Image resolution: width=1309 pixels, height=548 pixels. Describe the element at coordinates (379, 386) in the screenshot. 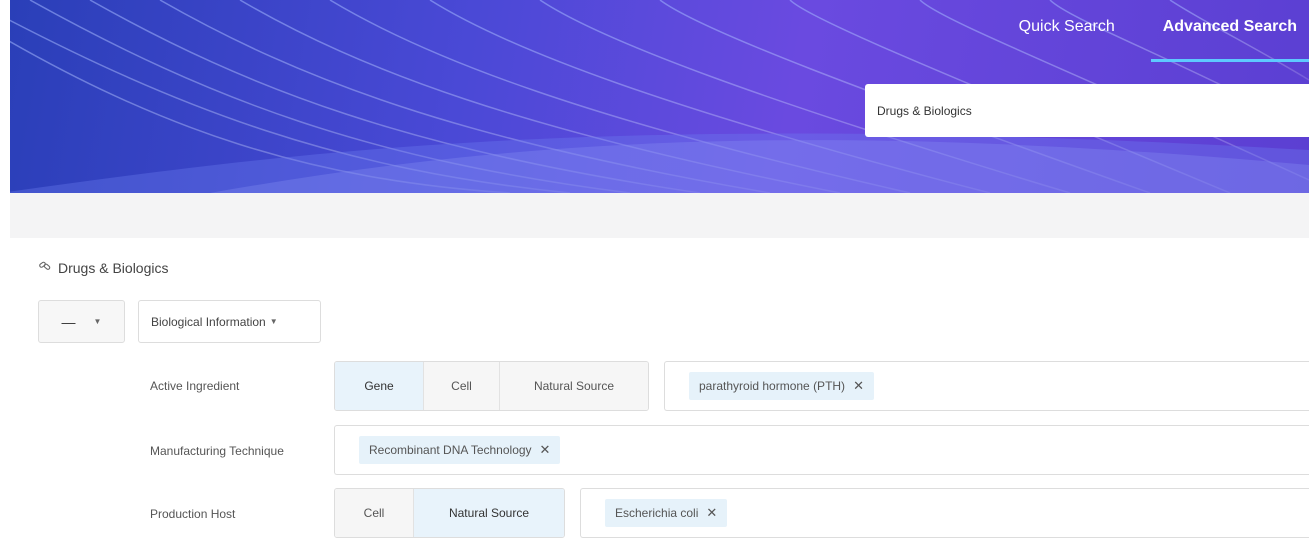

I see `segment-gene: Gene` at that location.